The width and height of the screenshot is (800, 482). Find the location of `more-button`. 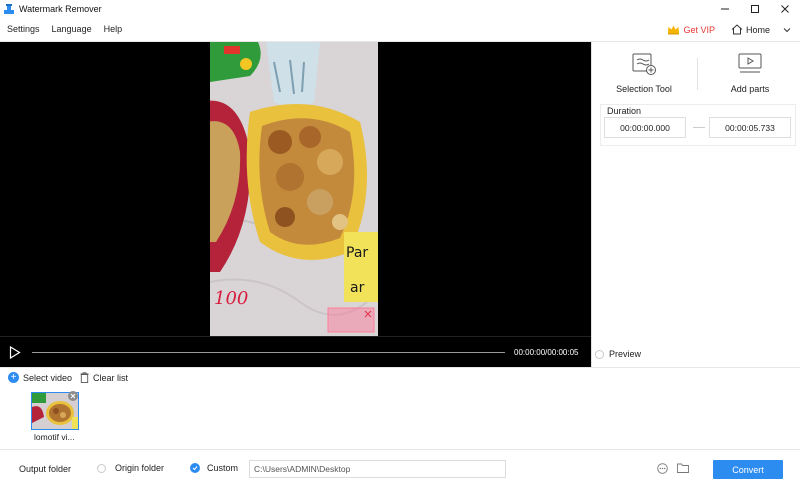

more-button is located at coordinates (662, 469).